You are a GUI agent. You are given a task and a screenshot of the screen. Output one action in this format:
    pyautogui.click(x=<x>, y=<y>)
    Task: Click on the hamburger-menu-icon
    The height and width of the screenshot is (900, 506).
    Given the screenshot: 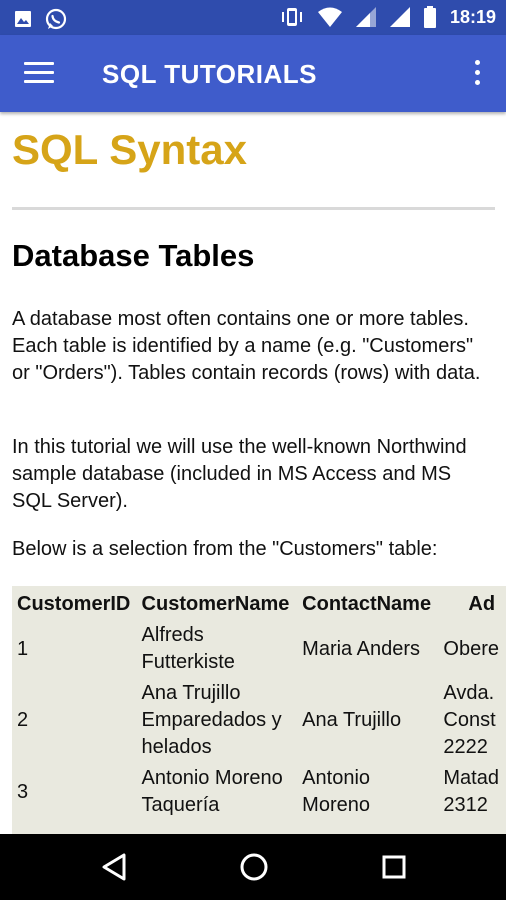 What is the action you would take?
    pyautogui.click(x=39, y=73)
    